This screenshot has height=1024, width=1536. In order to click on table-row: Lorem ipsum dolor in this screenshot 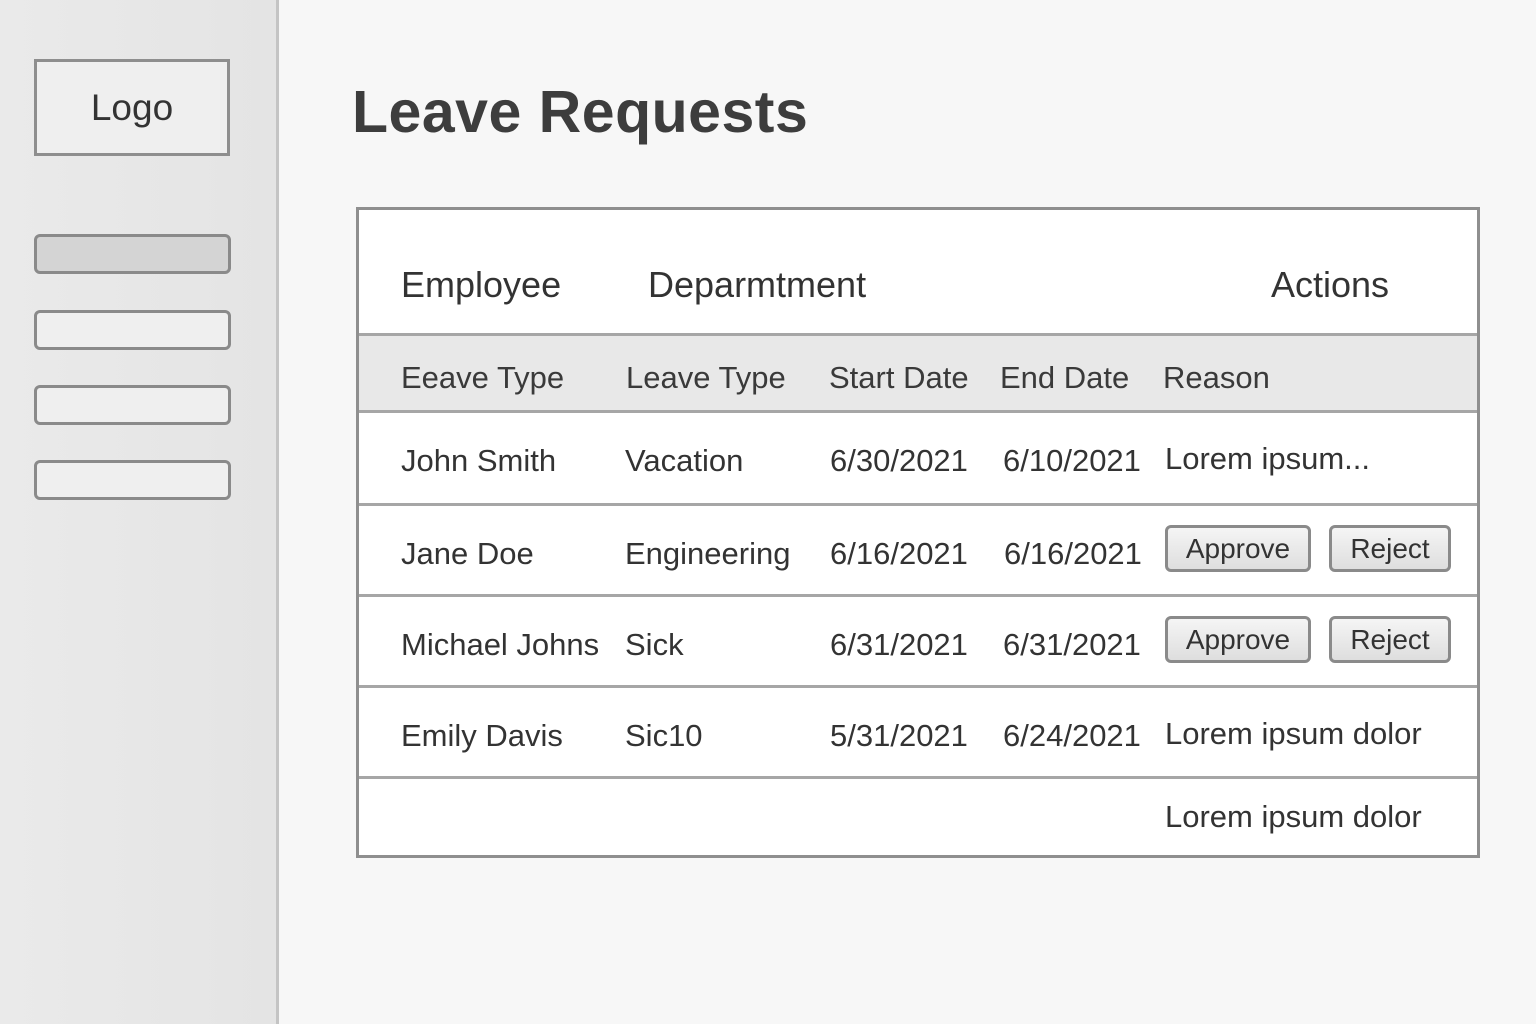, I will do `click(918, 817)`.